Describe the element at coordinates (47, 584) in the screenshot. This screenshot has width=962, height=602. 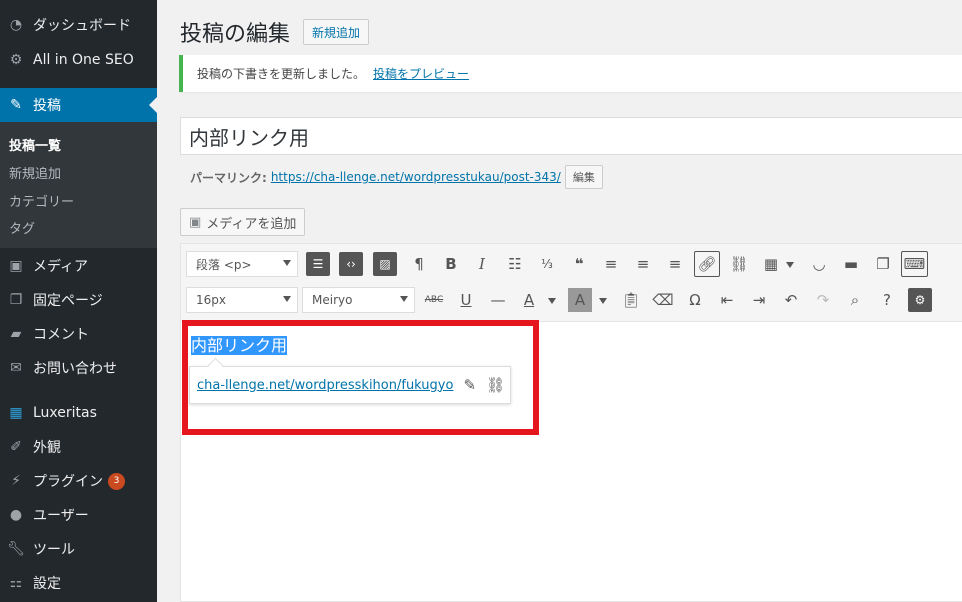
I see `menu-label: 設定` at that location.